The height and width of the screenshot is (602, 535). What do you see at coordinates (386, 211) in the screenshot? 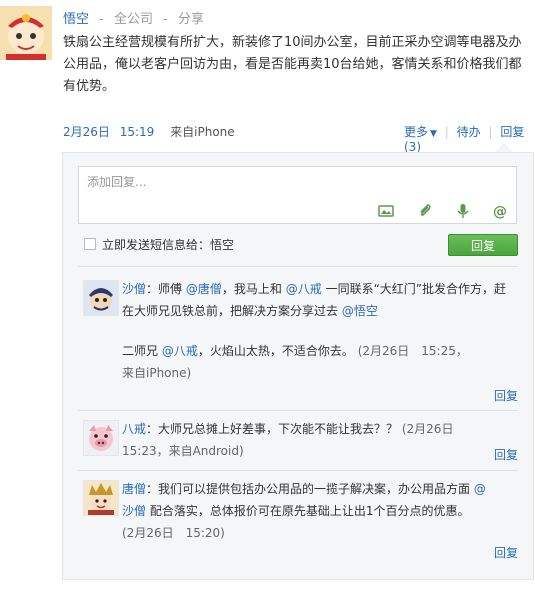
I see `image-icon` at bounding box center [386, 211].